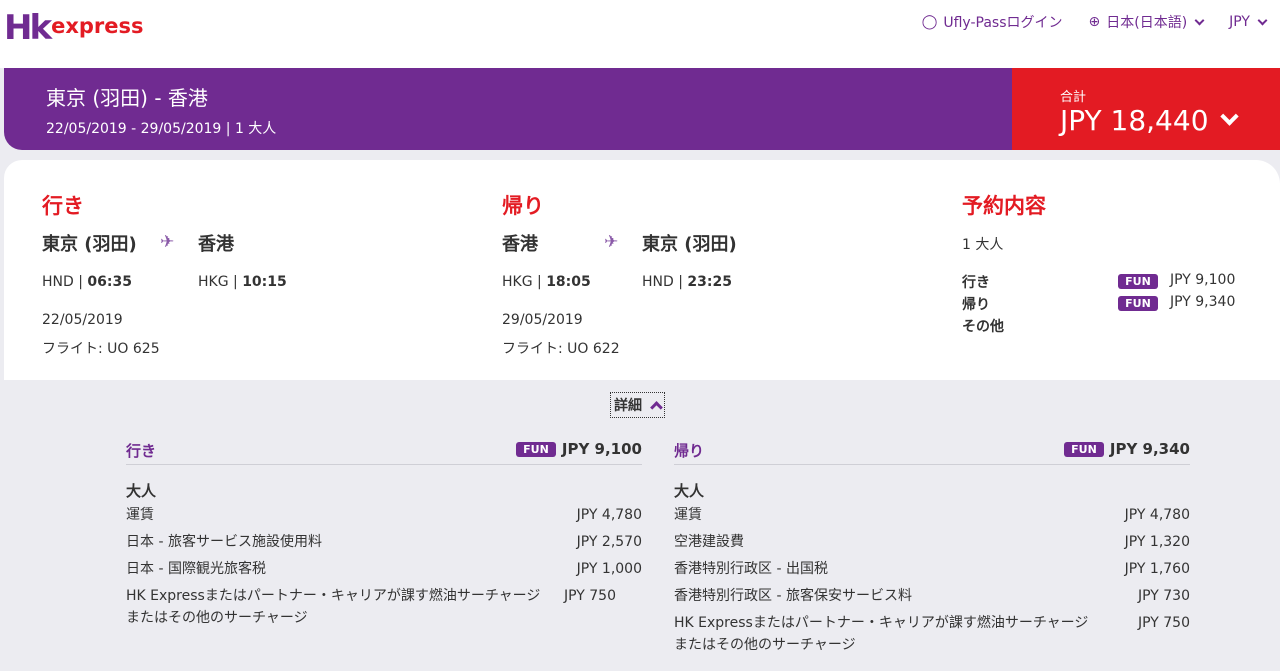  Describe the element at coordinates (662, 282) in the screenshot. I see `inbound-to-code: HND |` at that location.